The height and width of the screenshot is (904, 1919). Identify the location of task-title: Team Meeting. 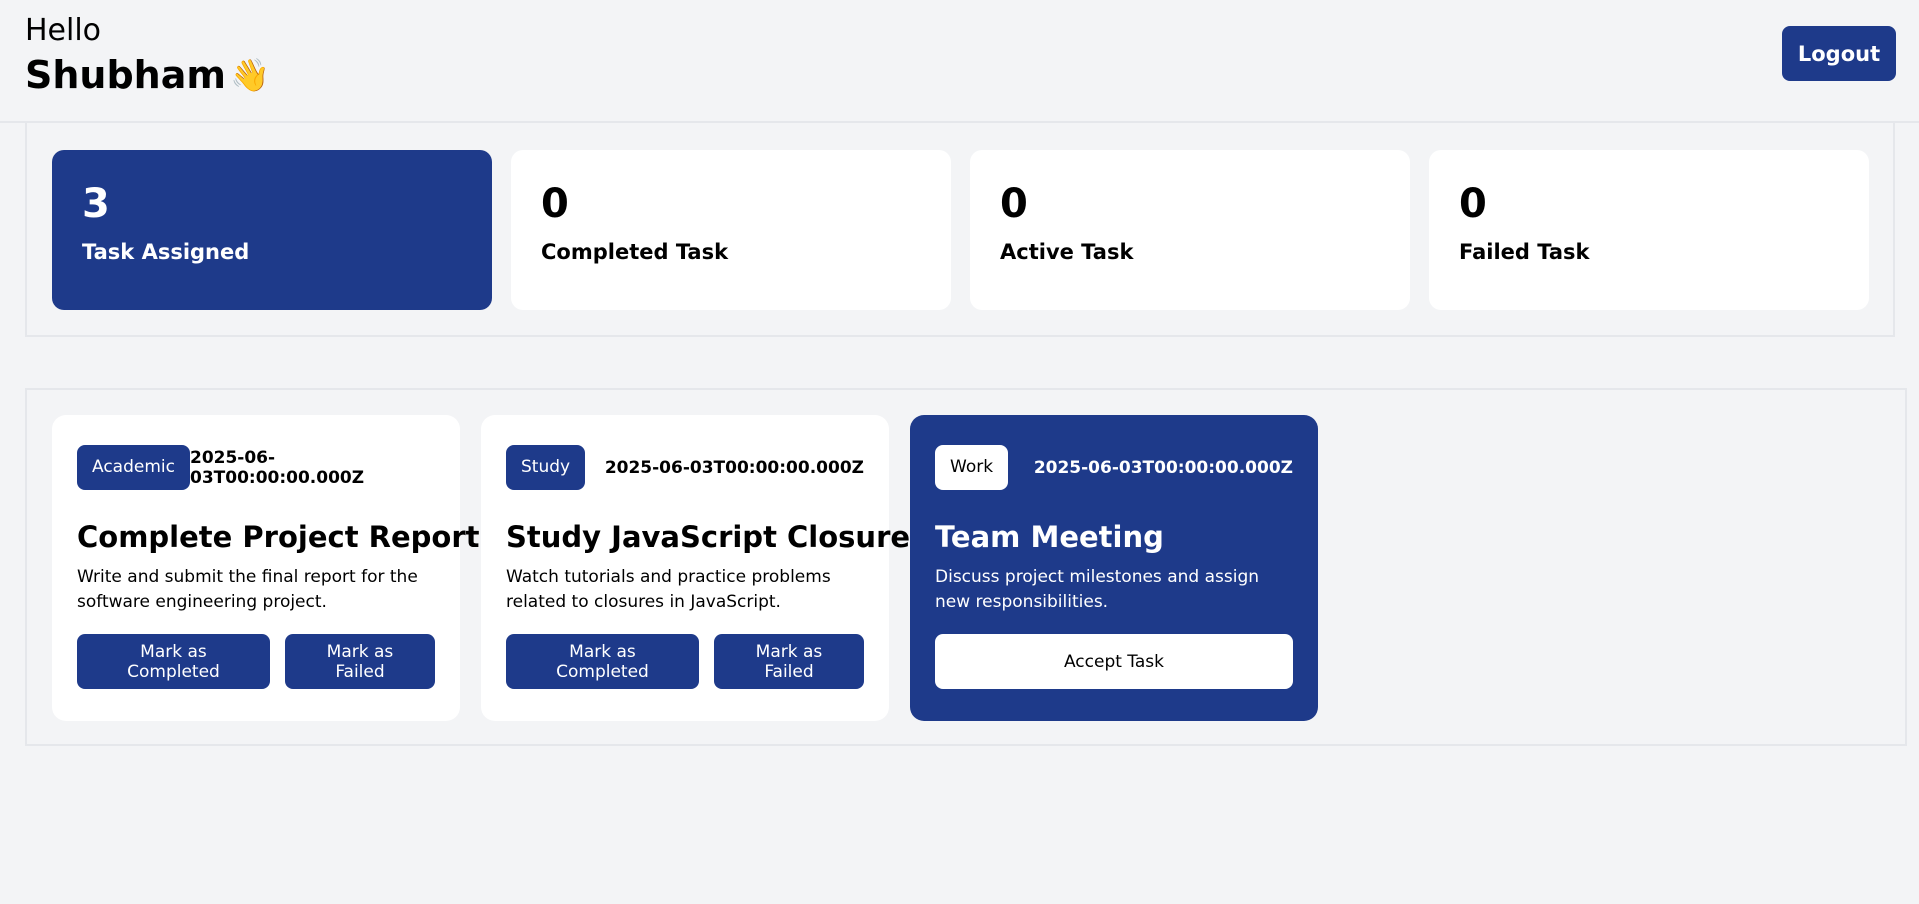
(1049, 537).